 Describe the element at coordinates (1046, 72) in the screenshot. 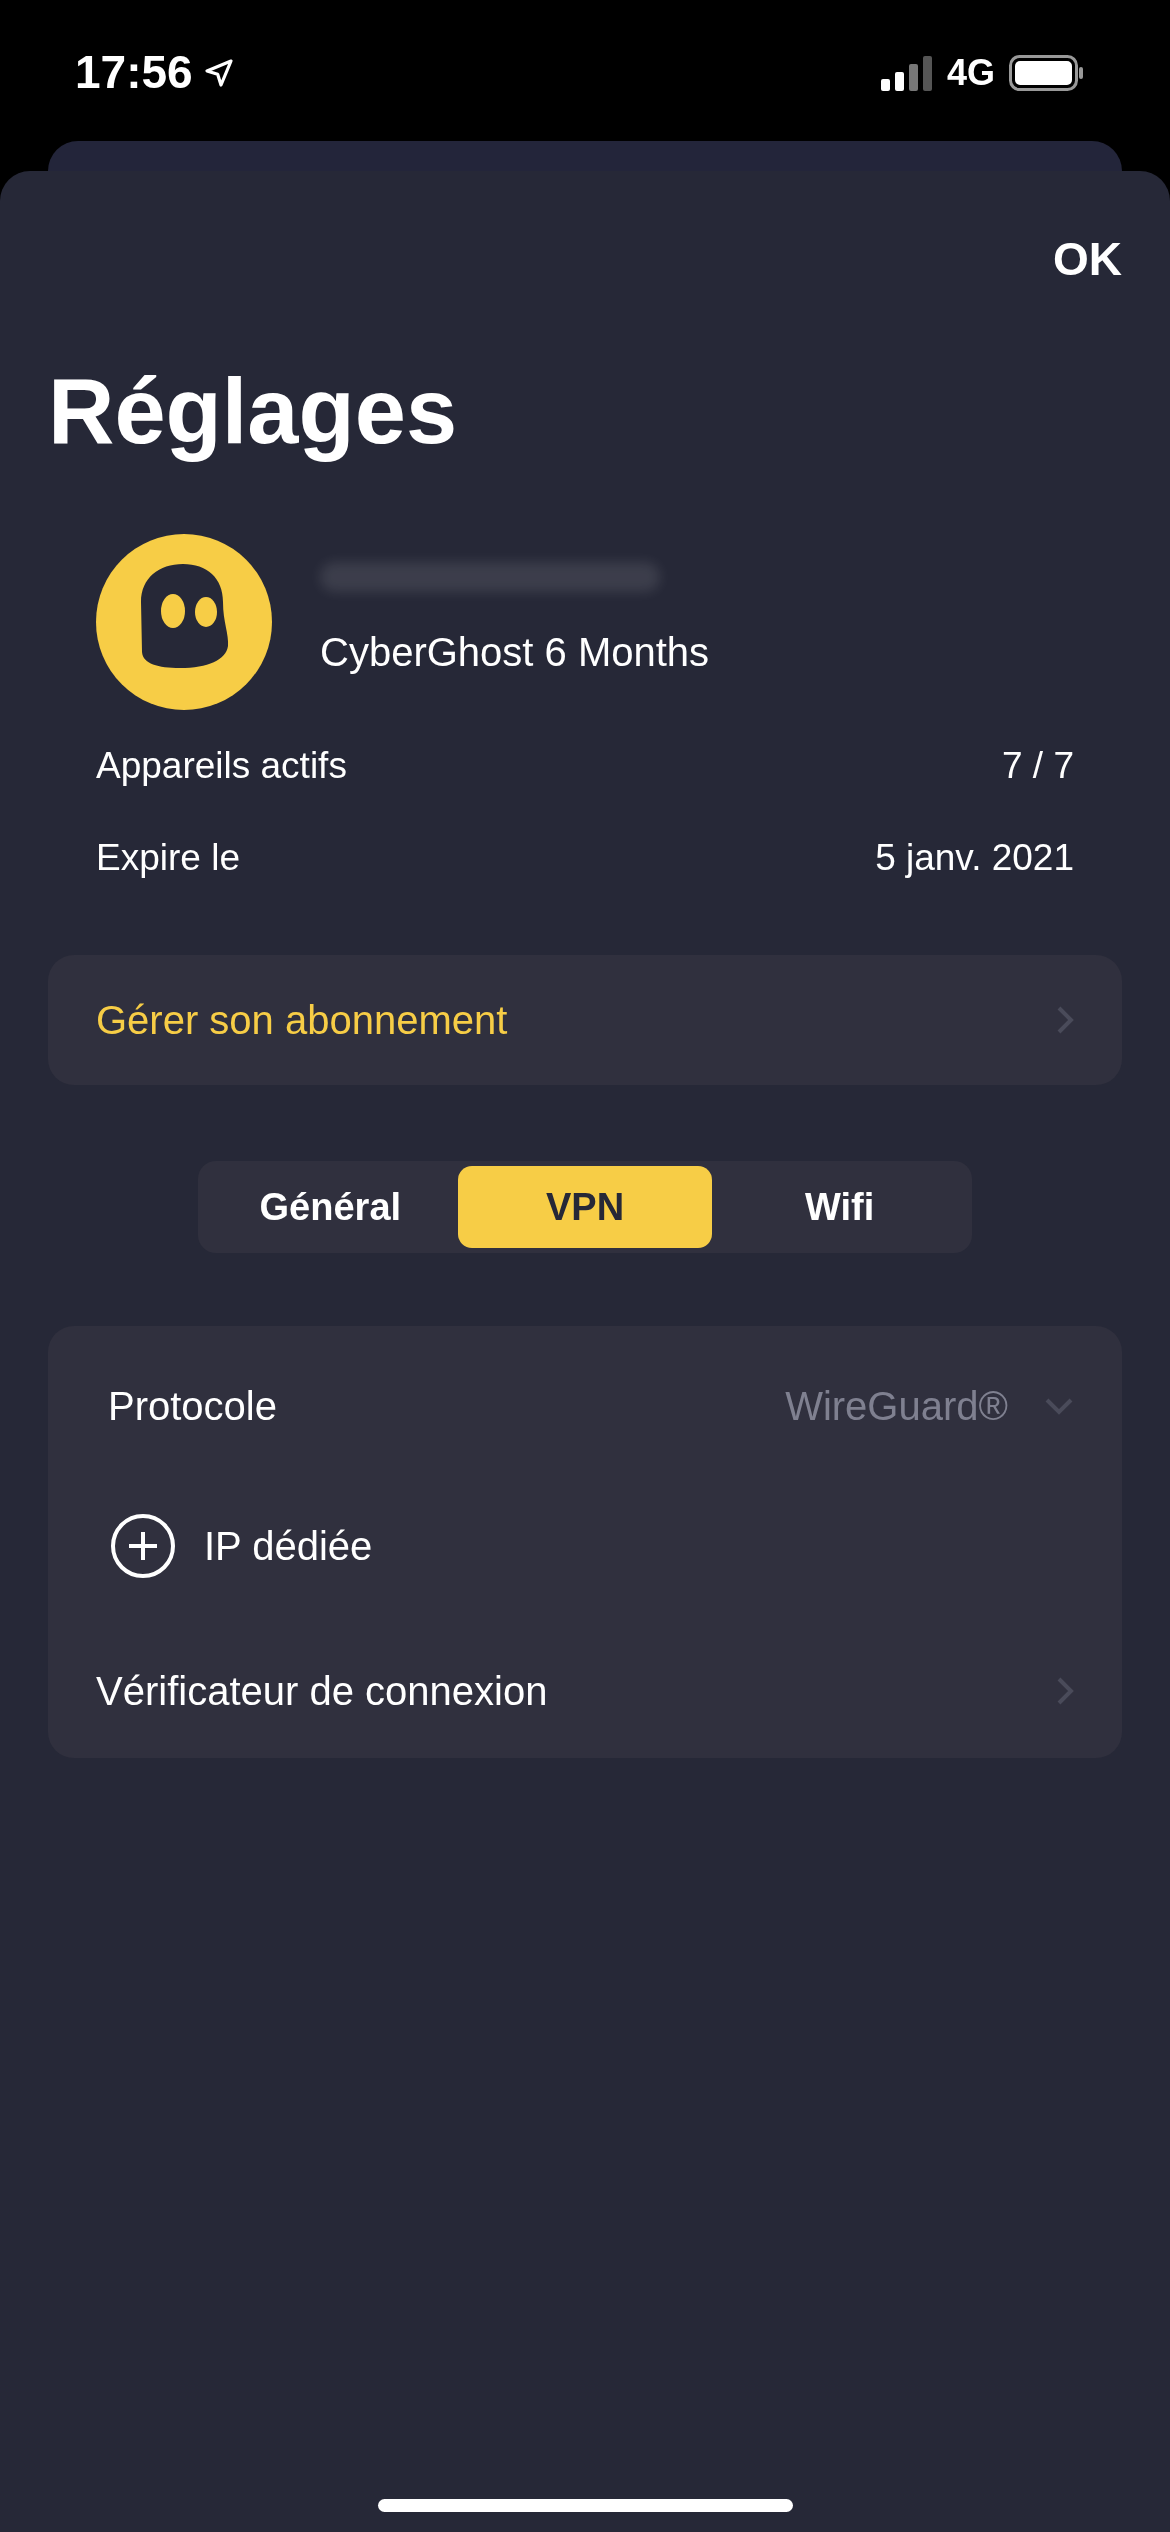

I see `battery-icon` at that location.